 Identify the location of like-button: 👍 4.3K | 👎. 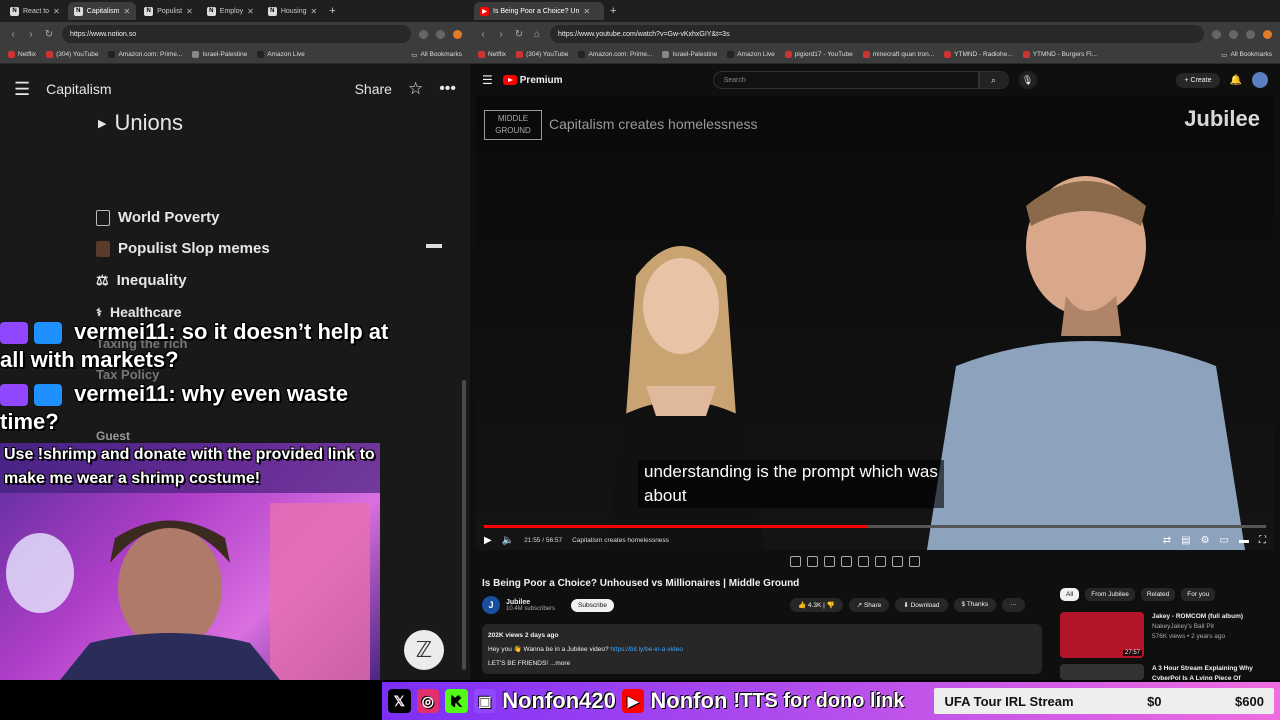
(816, 605).